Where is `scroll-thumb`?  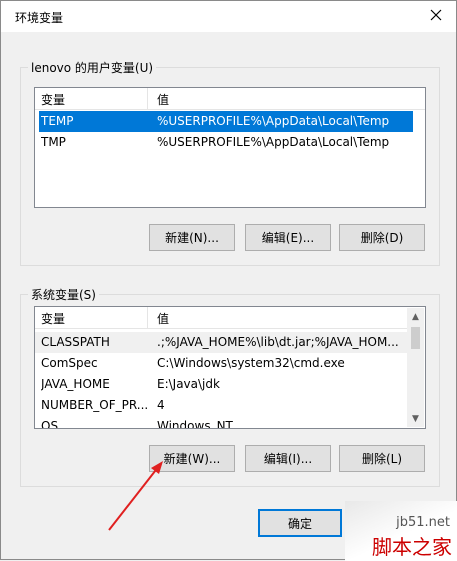 scroll-thumb is located at coordinates (415, 338).